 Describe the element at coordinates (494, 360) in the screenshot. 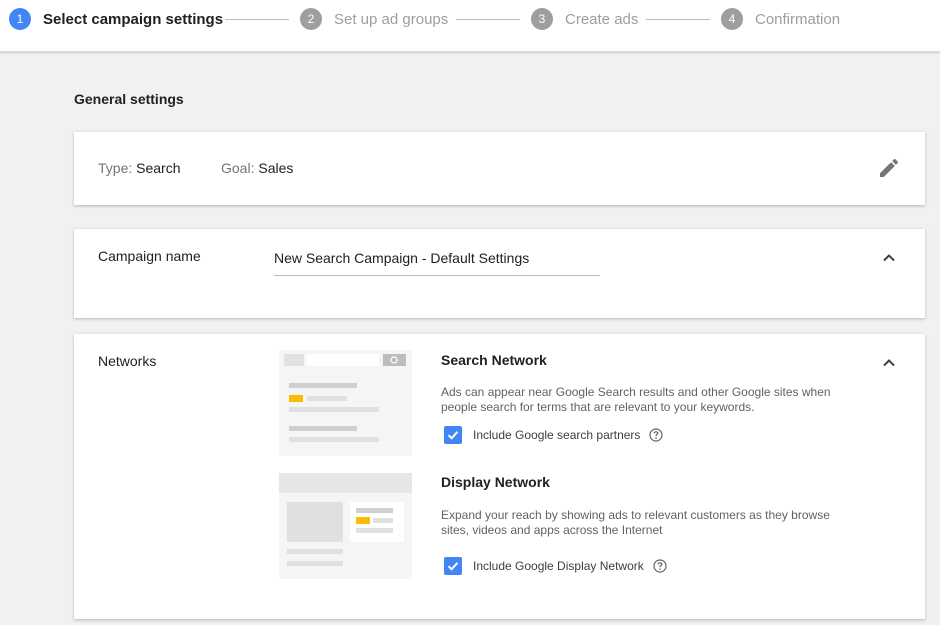

I see `search-network-title: Search Network` at that location.